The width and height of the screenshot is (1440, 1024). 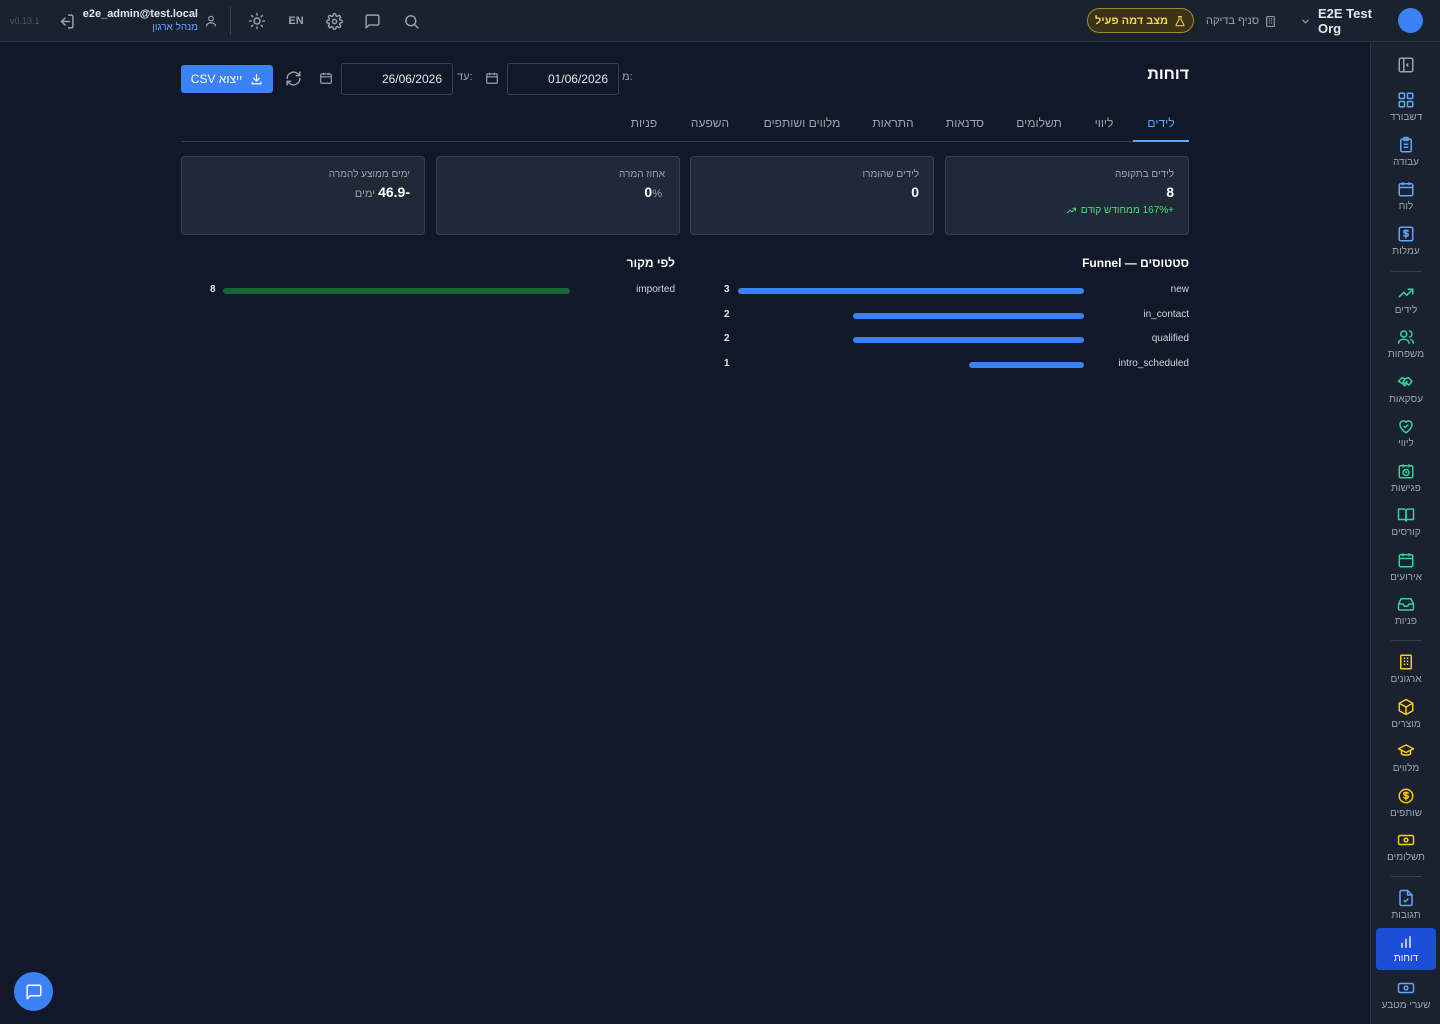 What do you see at coordinates (296, 21) in the screenshot?
I see `language-toggle: EN` at bounding box center [296, 21].